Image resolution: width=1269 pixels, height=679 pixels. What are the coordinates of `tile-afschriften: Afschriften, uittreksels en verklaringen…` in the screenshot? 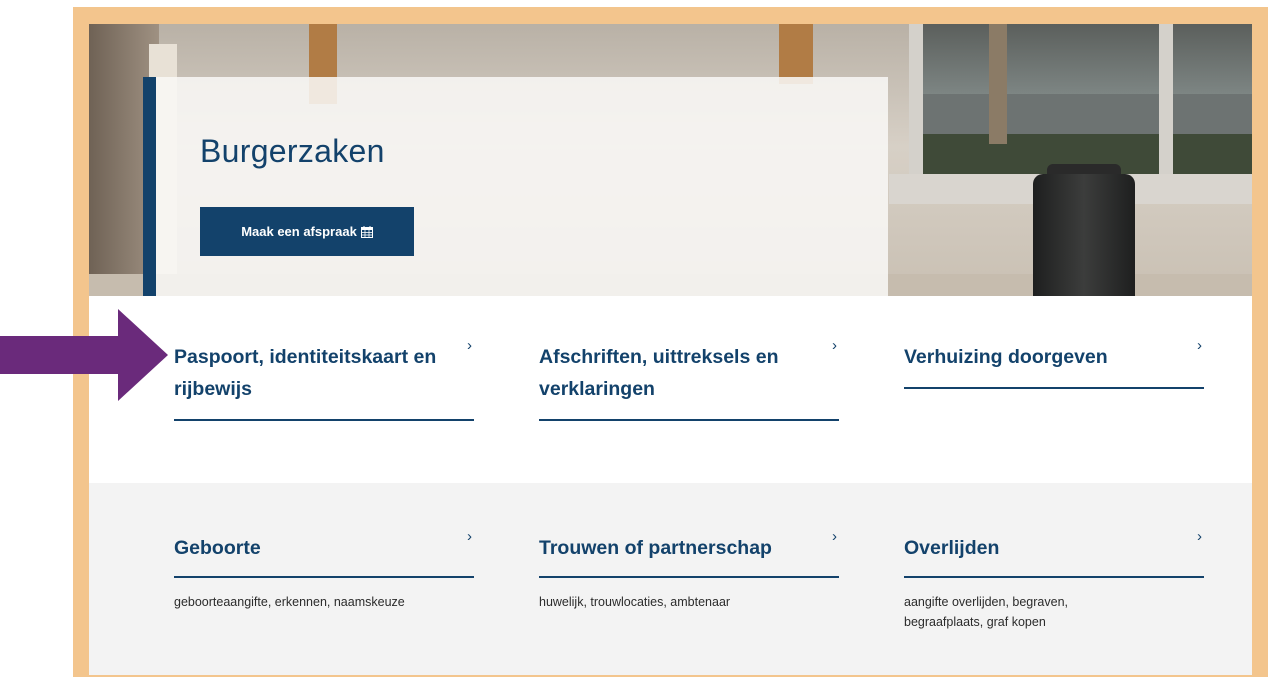 It's located at (689, 379).